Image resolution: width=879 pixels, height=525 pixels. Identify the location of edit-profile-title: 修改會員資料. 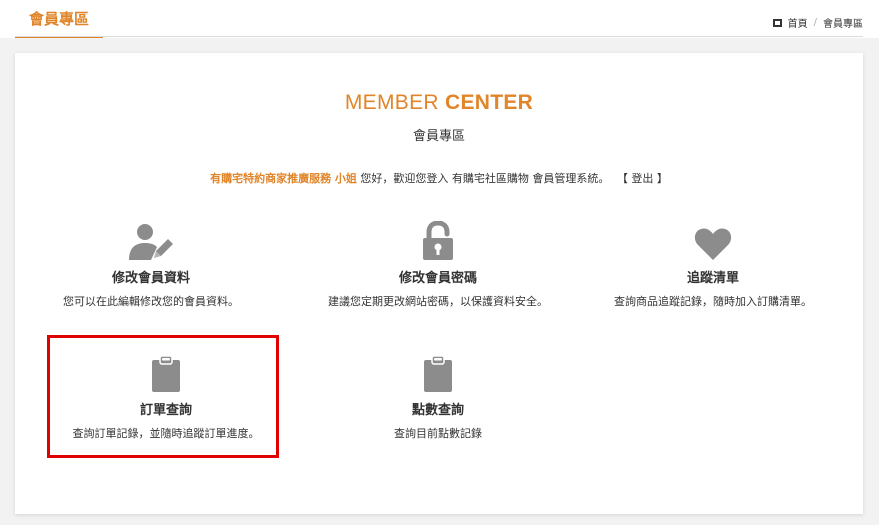
(151, 276).